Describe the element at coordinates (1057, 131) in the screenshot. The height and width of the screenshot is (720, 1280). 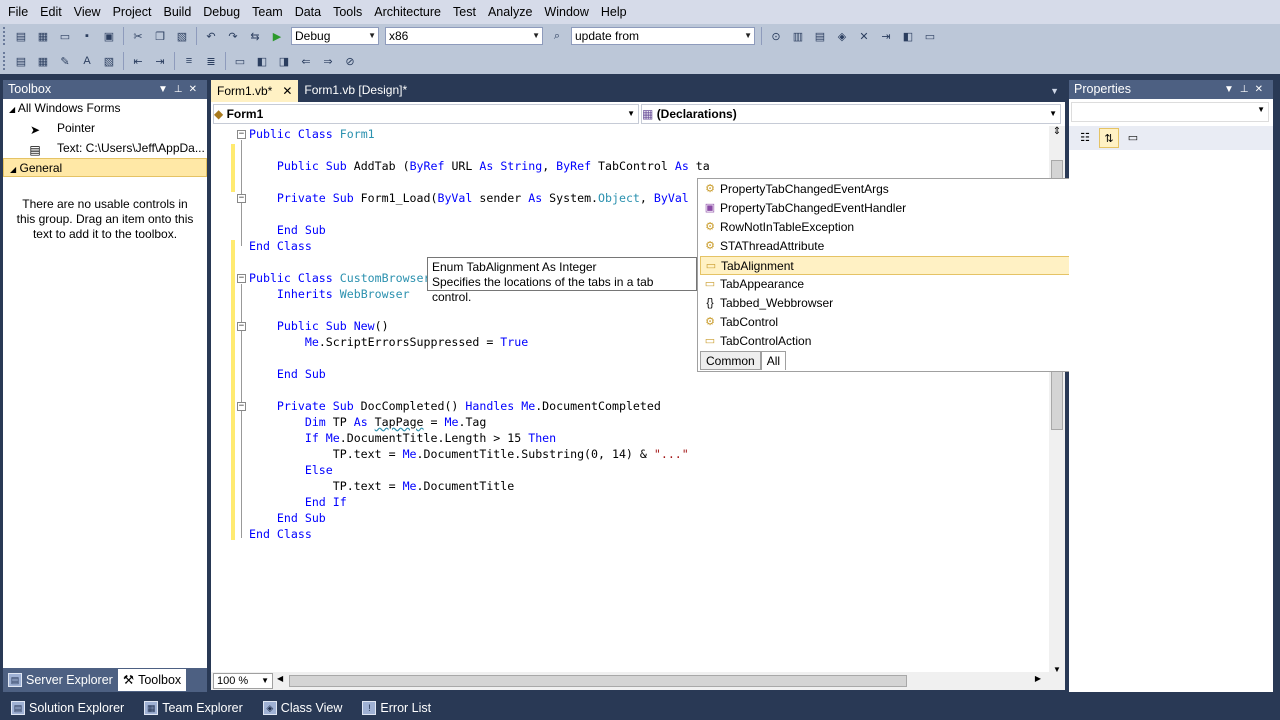
I see `split-icon: ⇕` at that location.